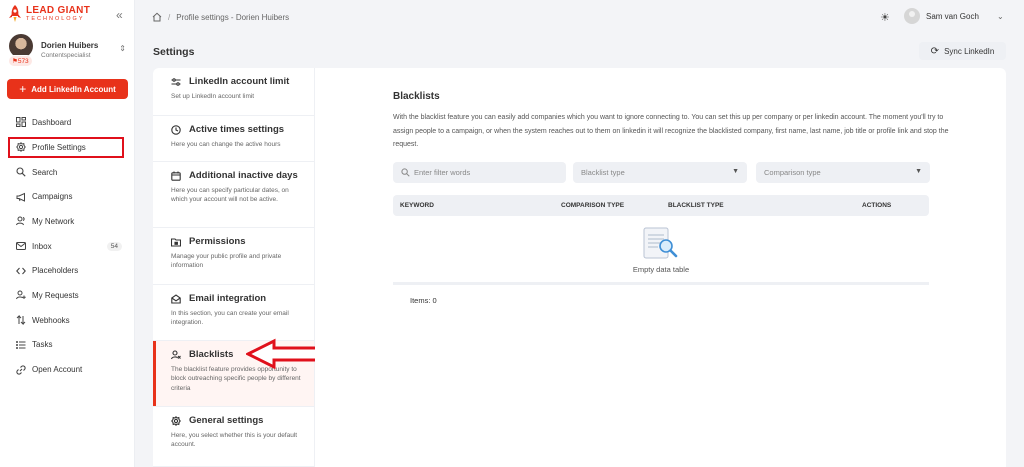 The image size is (1024, 467). Describe the element at coordinates (226, 144) in the screenshot. I see `settings-item-desc: Here you can change the active hours` at that location.